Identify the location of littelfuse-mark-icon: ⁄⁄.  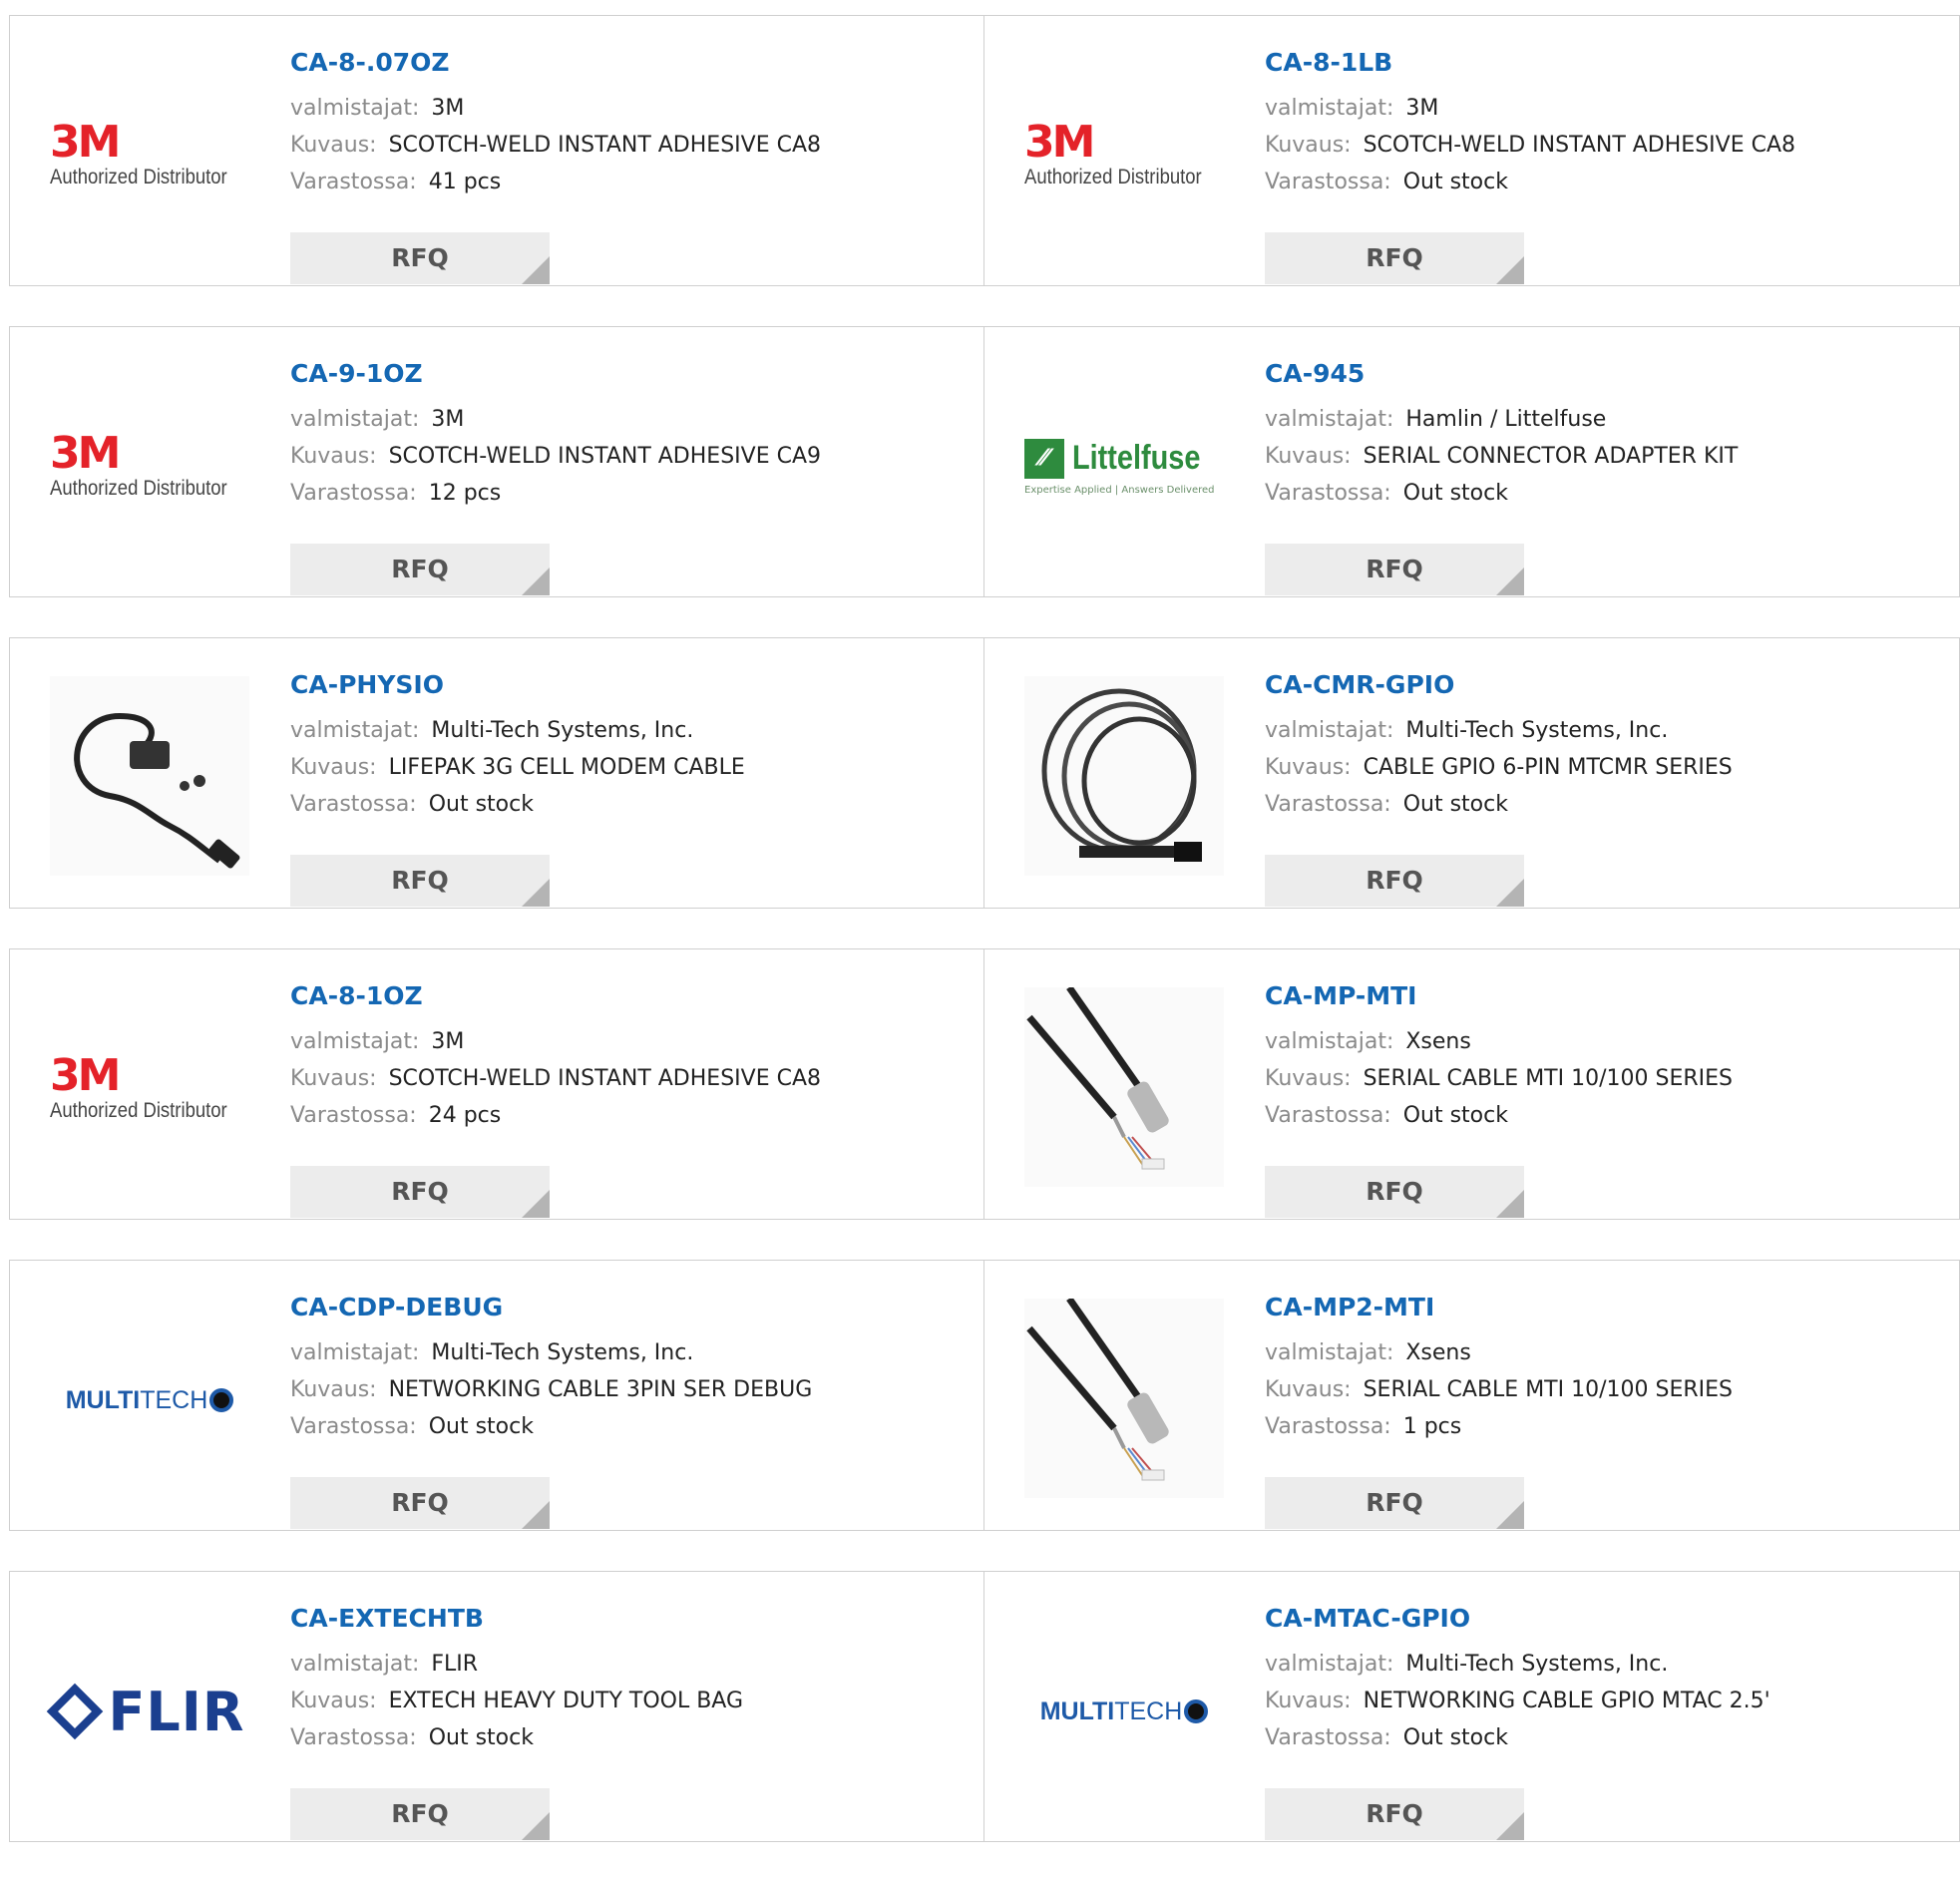
(1044, 459).